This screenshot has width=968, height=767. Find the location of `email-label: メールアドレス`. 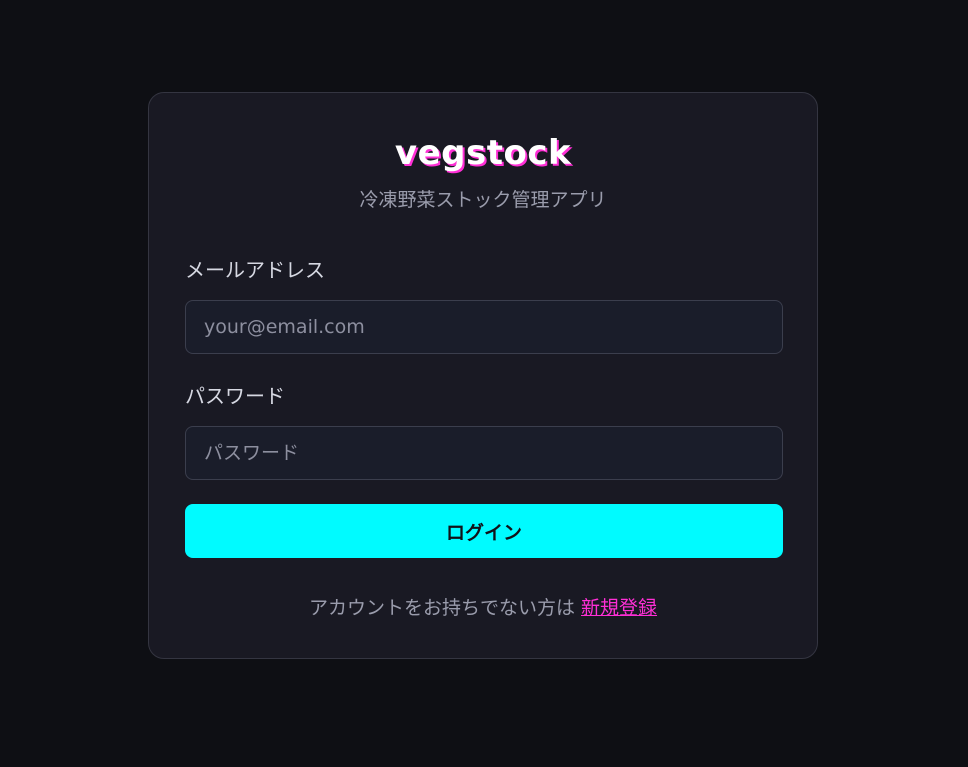

email-label: メールアドレス is located at coordinates (255, 270).